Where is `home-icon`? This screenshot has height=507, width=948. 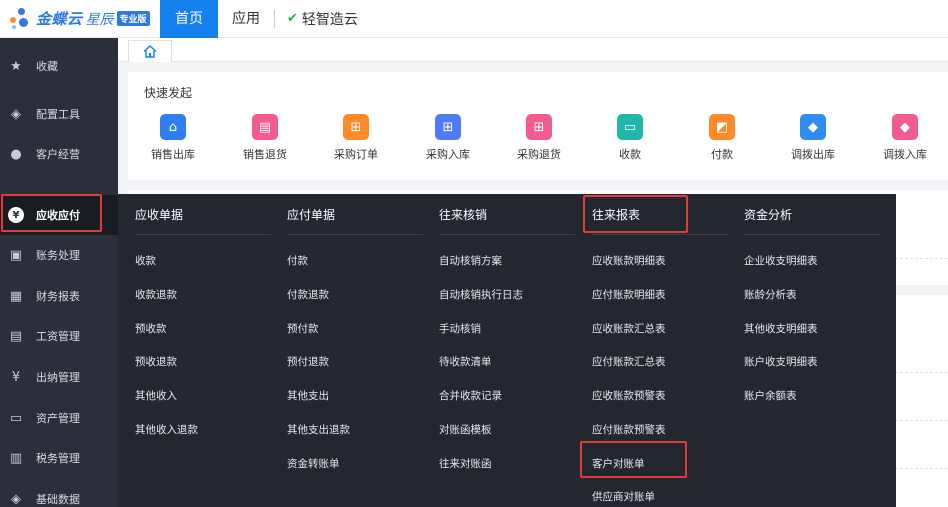 home-icon is located at coordinates (150, 51).